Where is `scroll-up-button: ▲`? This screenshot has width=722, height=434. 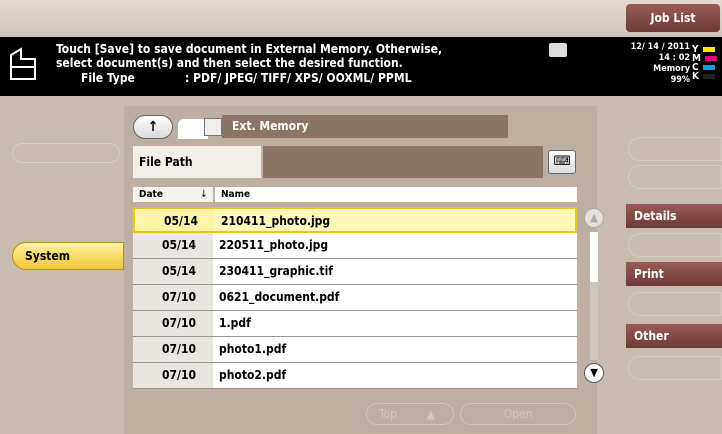
scroll-up-button: ▲ is located at coordinates (594, 218).